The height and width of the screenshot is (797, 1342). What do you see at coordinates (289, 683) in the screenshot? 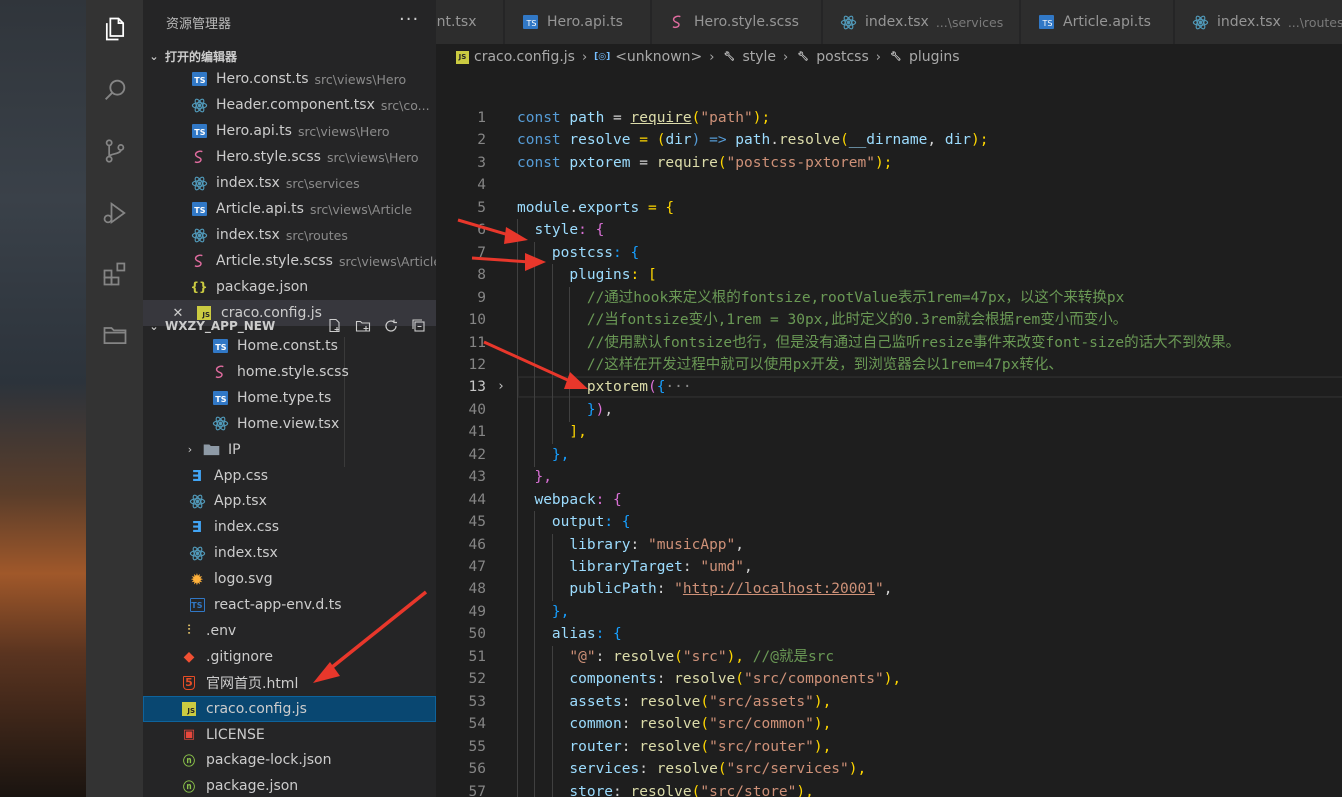
I see `tree-file-item: 5 官网首页.html` at bounding box center [289, 683].